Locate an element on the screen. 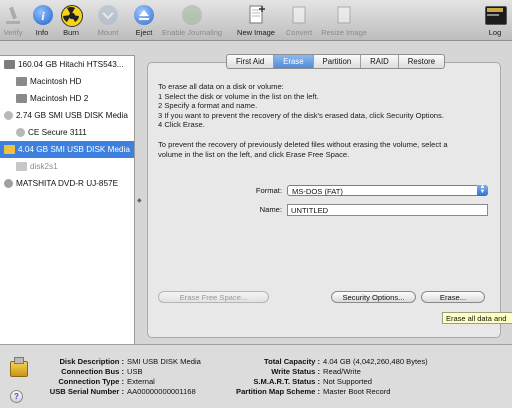 The width and height of the screenshot is (512, 408). erase-tooltip: Erase all data and is located at coordinates (477, 318).